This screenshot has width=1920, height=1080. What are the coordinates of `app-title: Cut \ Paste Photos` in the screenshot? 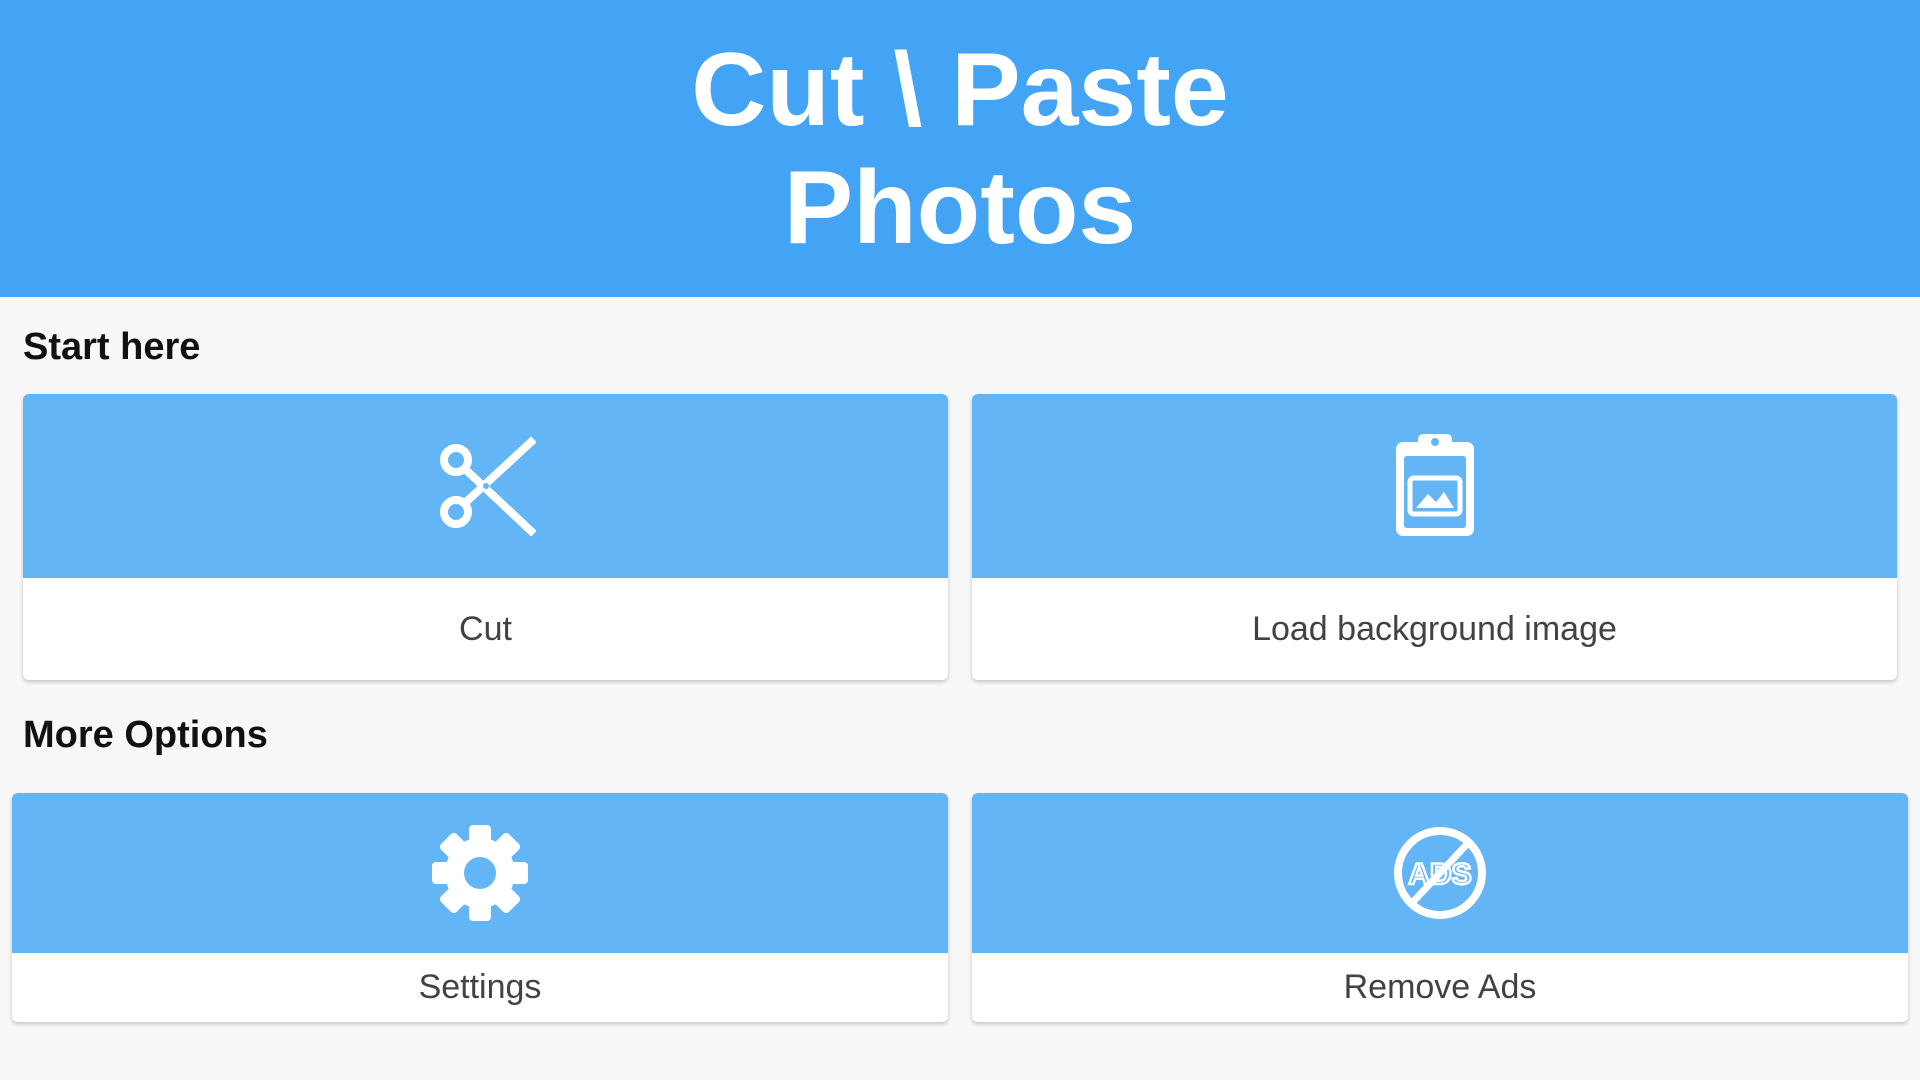 It's located at (960, 148).